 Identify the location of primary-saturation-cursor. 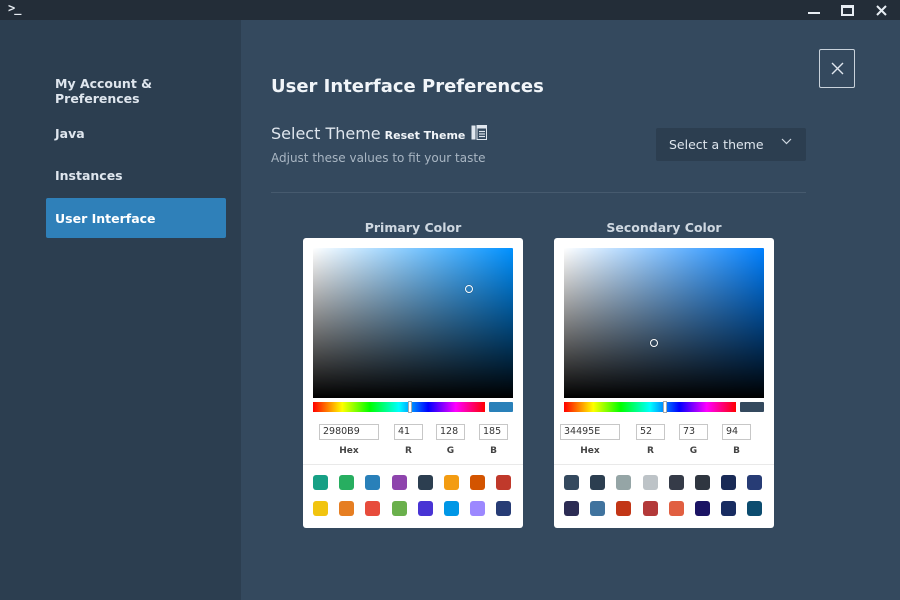
(469, 289).